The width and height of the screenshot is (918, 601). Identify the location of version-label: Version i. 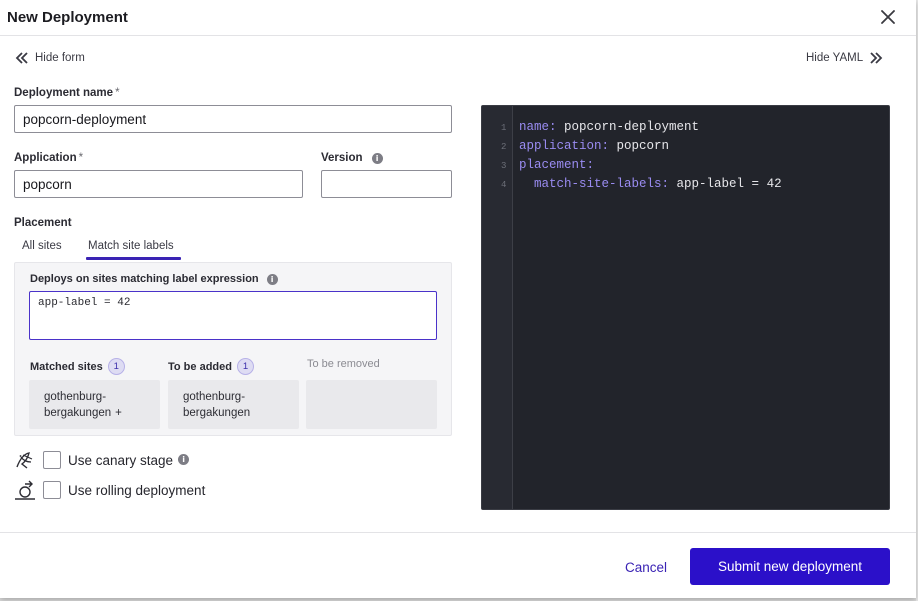
(352, 158).